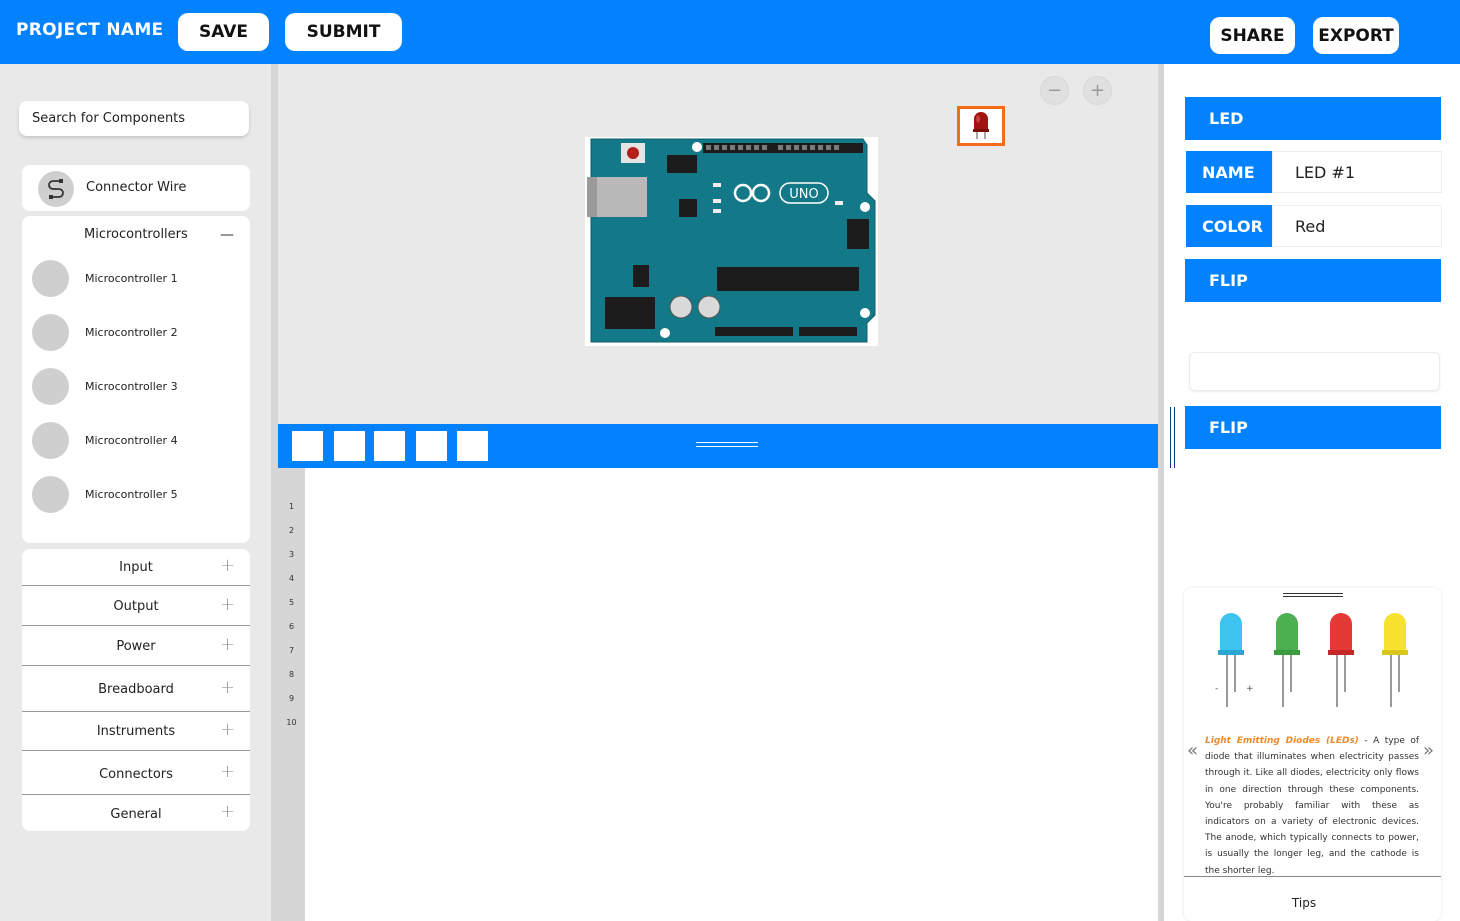  Describe the element at coordinates (1313, 280) in the screenshot. I see `flip-button: FLIP` at that location.